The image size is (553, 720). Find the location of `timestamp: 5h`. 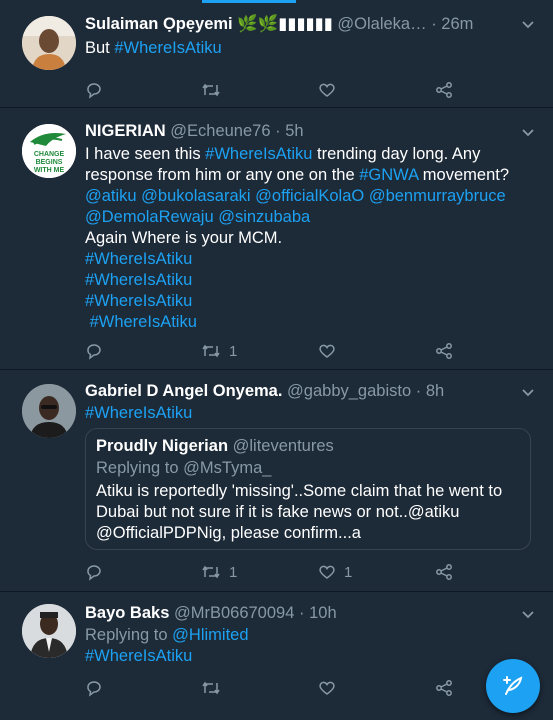

timestamp: 5h is located at coordinates (294, 131).